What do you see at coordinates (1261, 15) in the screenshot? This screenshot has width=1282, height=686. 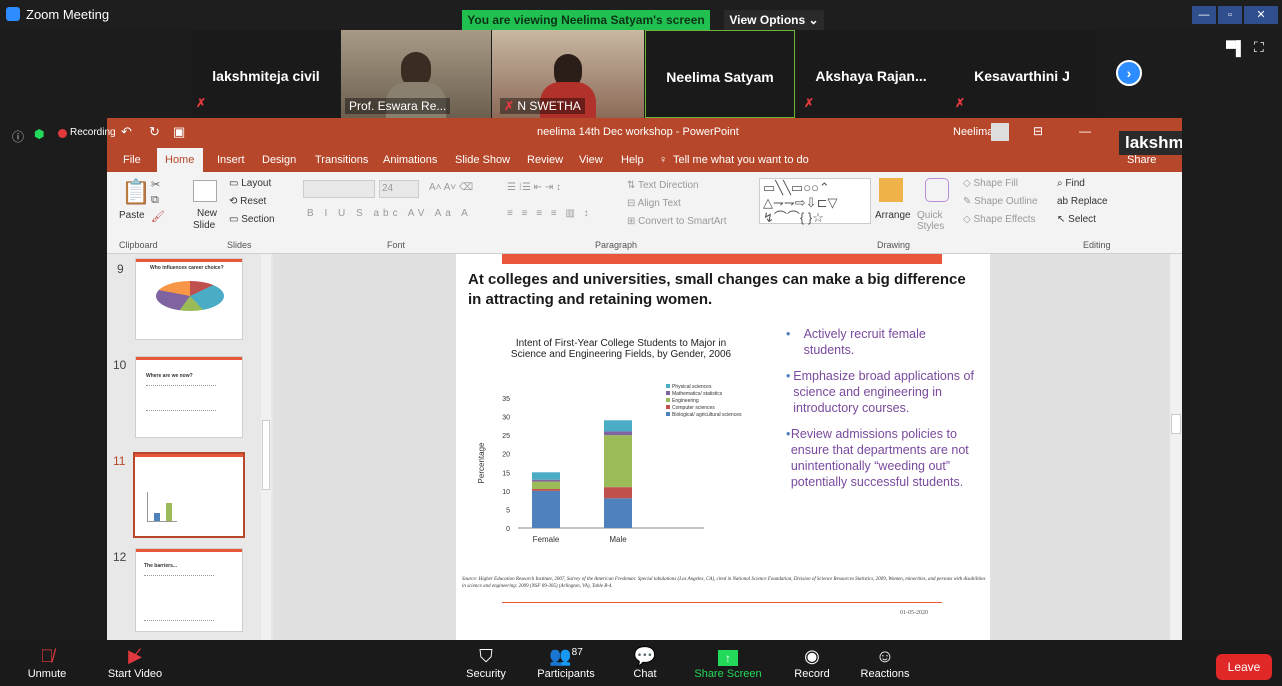 I see `close-button: ✕` at bounding box center [1261, 15].